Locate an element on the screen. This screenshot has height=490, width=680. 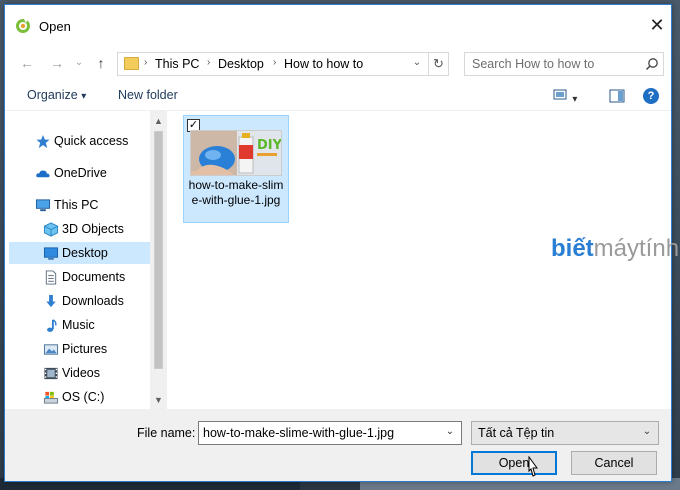
sidebar-item-label: Pictures is located at coordinates (85, 349).